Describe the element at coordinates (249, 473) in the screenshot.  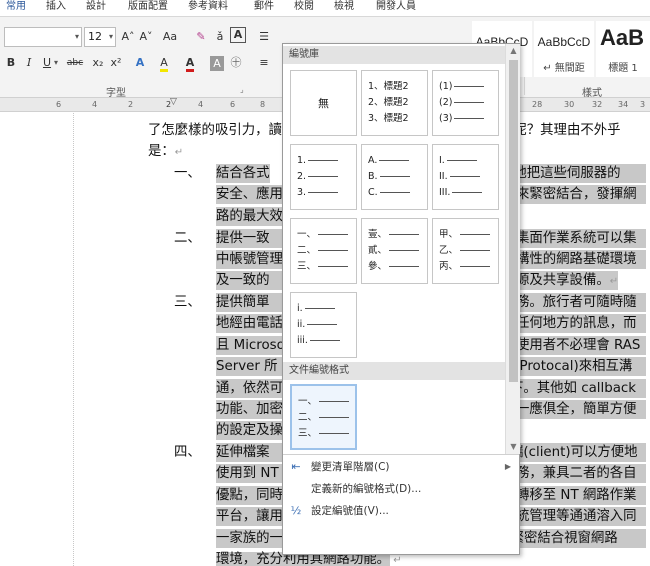
I see `doc-line: 使用到 NT` at that location.